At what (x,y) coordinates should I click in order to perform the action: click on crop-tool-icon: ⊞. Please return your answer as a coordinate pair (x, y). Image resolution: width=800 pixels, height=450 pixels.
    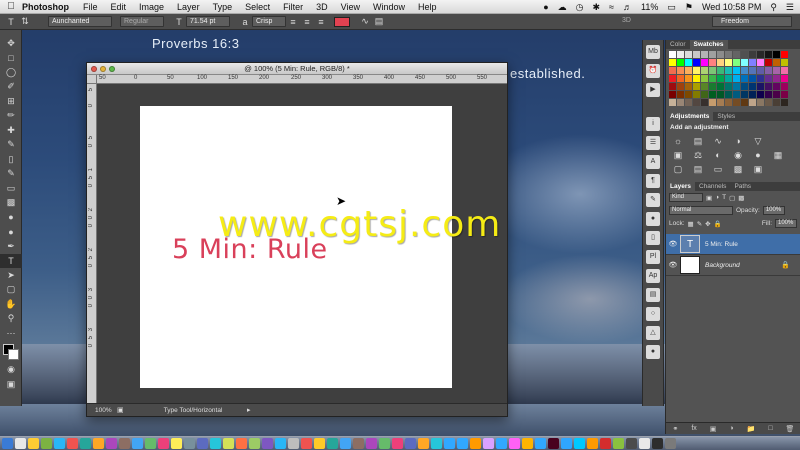
    Looking at the image, I should click on (11, 101).